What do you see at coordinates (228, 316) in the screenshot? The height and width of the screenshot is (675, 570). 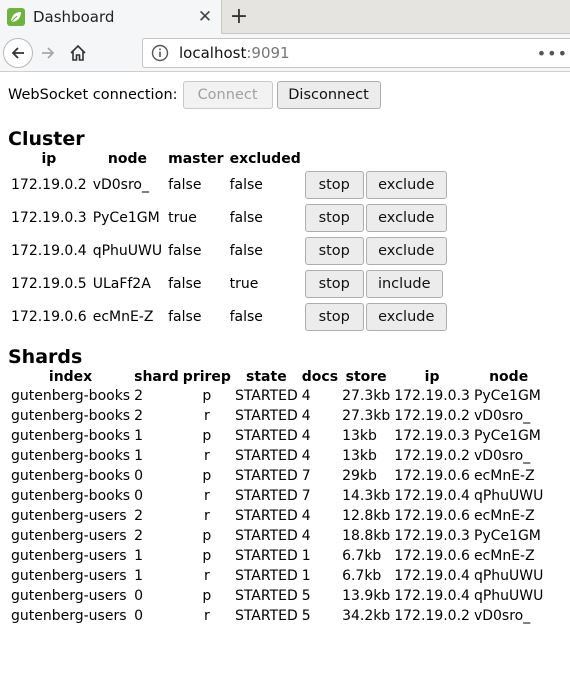 I see `cluster-row: 172.19.0.6 ecMnE-Z false false stop exclude` at bounding box center [228, 316].